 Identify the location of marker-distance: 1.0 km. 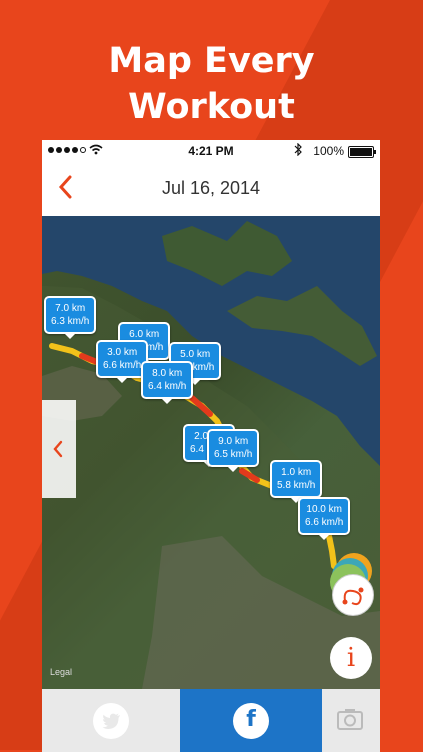
(296, 472).